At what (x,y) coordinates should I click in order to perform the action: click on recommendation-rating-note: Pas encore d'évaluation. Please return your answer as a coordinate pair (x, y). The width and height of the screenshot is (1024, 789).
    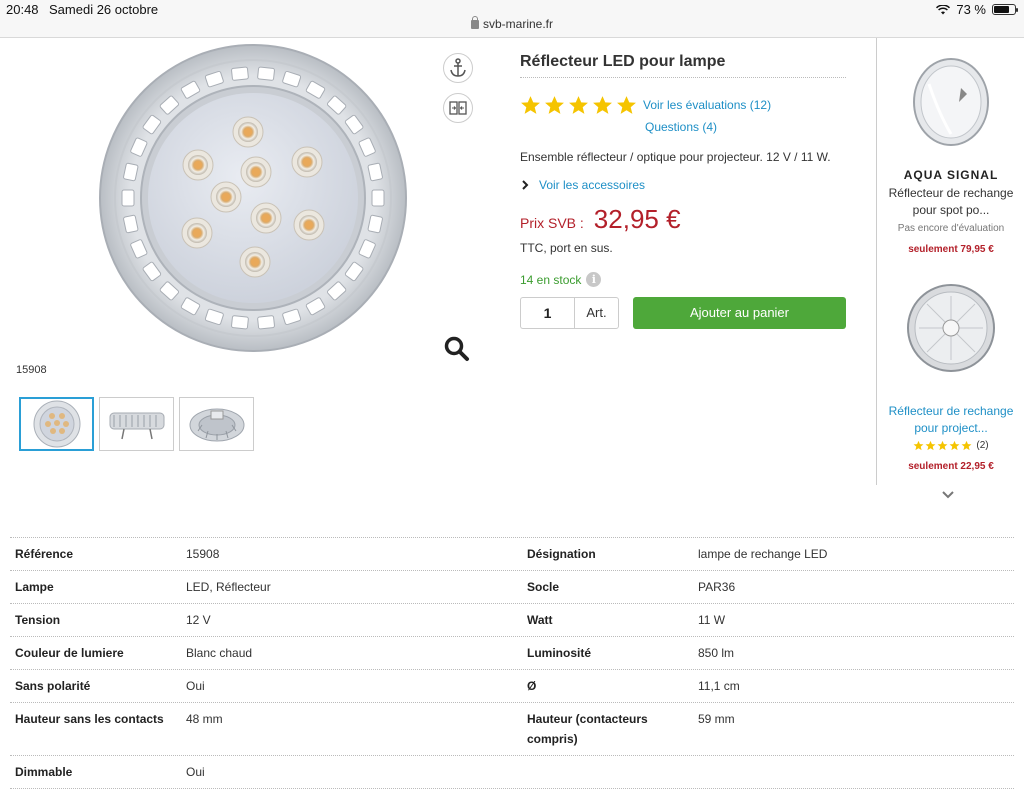
    Looking at the image, I should click on (951, 228).